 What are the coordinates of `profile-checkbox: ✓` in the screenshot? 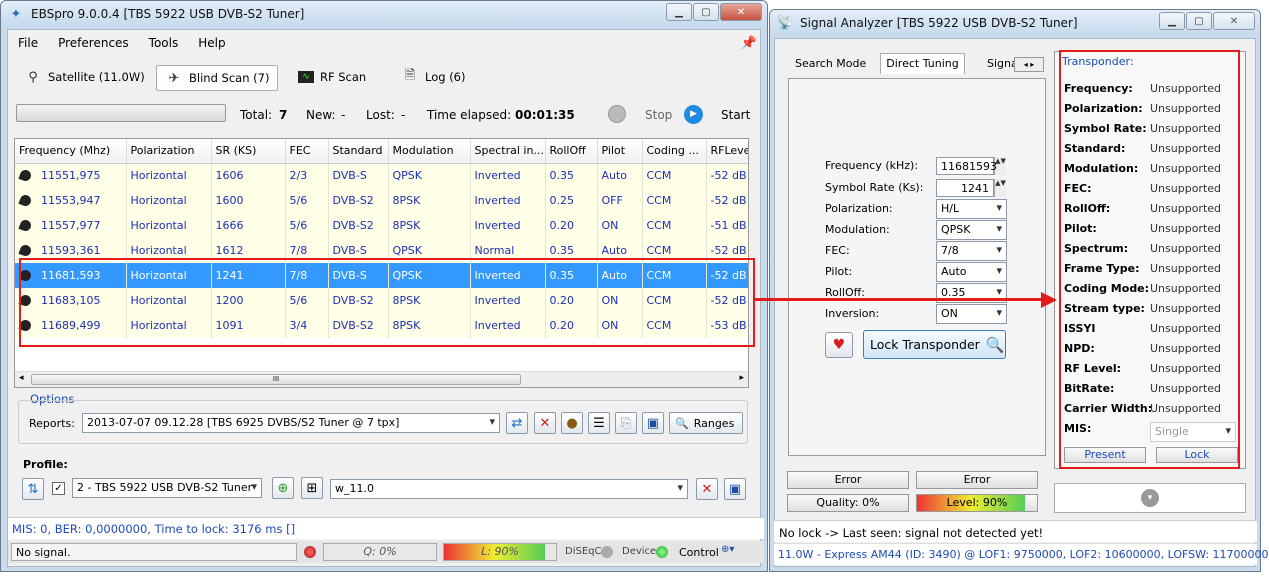 It's located at (58, 488).